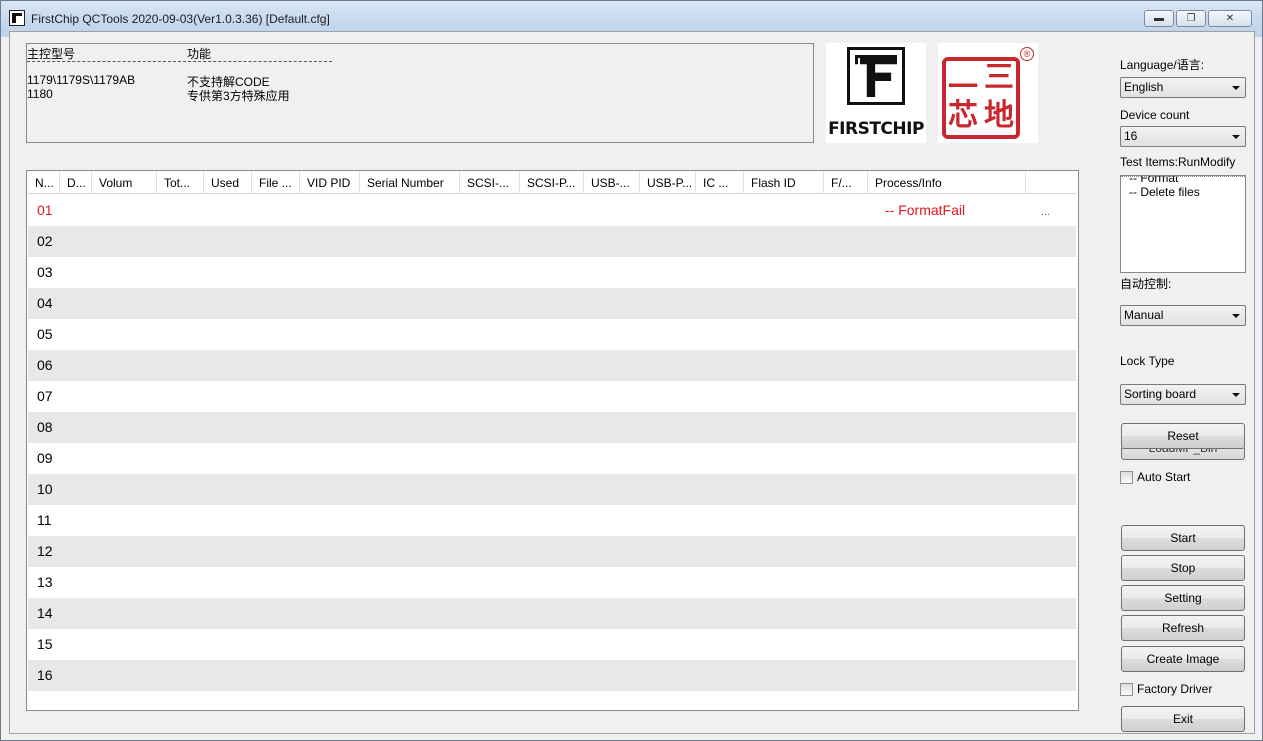  I want to click on test-items-label: Test Items:RunModify, so click(1178, 162).